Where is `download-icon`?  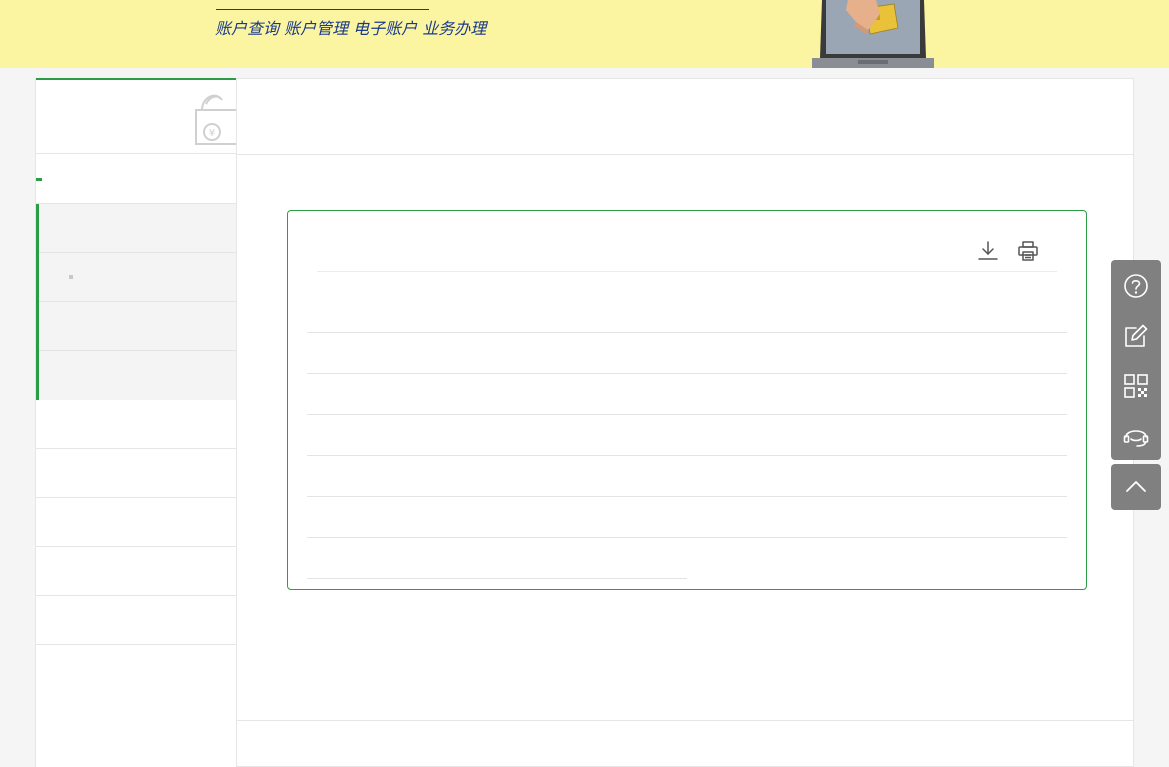 download-icon is located at coordinates (988, 251).